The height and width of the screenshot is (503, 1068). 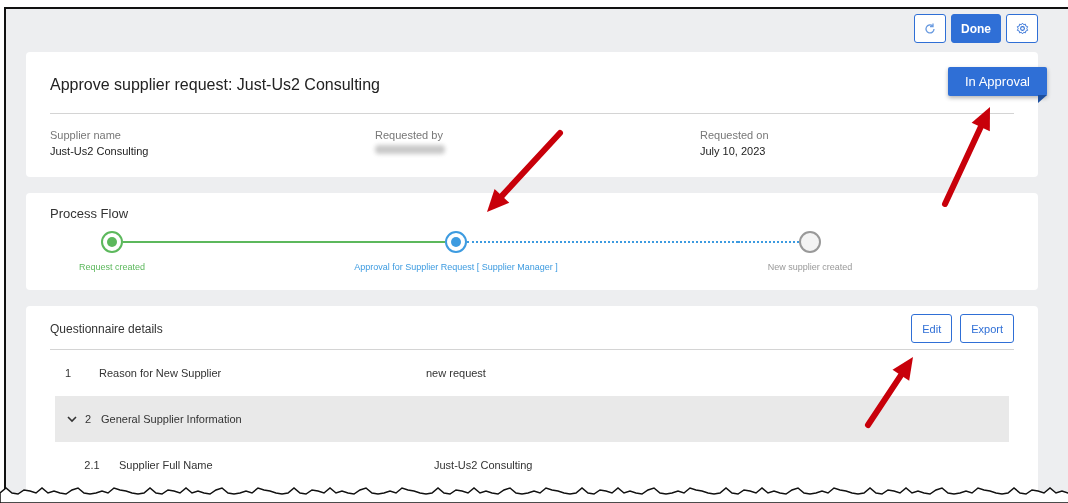 What do you see at coordinates (733, 151) in the screenshot?
I see `field-value: July 10, 2023` at bounding box center [733, 151].